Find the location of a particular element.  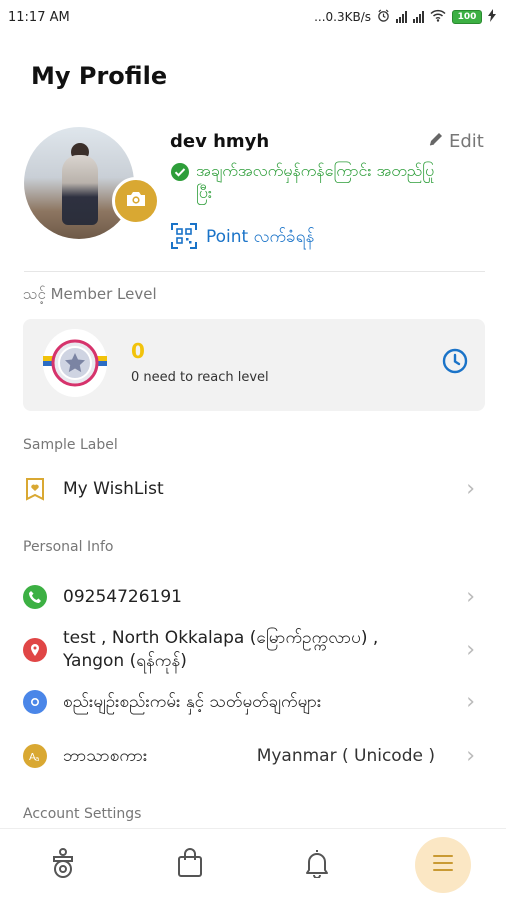

wishlist-row: My WishList › is located at coordinates (254, 489).